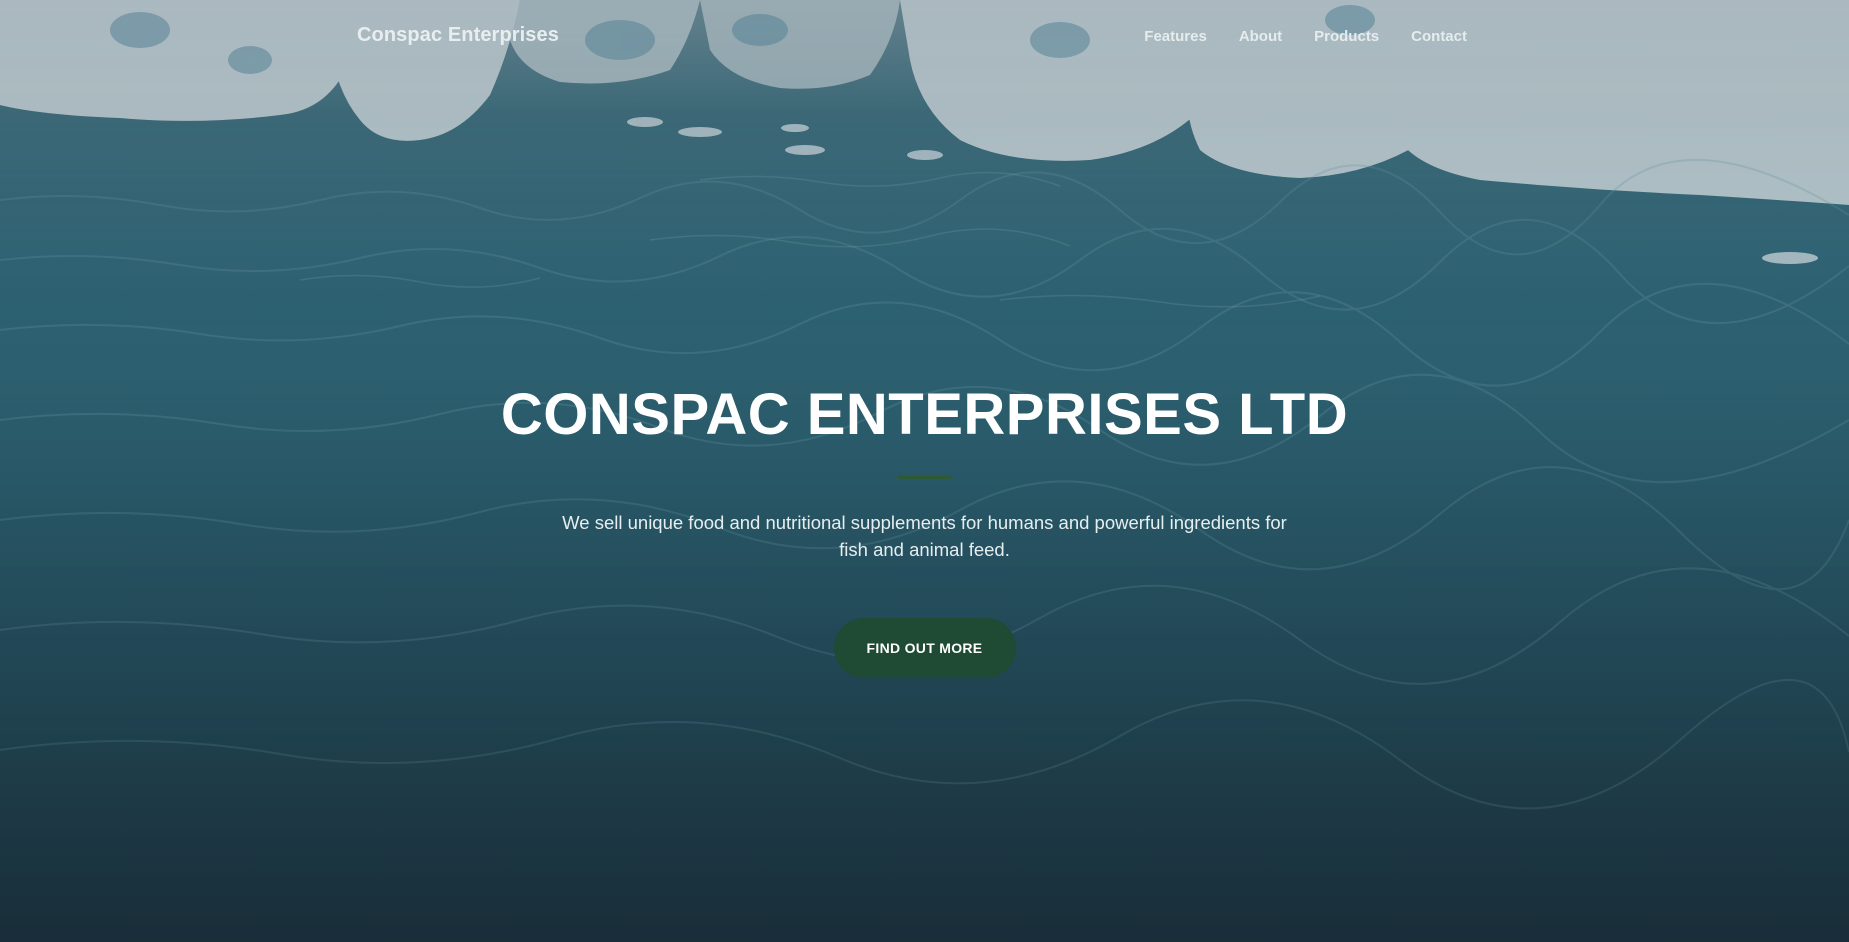  I want to click on page-title: CONSPAC ENTERPRISES LTD, so click(924, 414).